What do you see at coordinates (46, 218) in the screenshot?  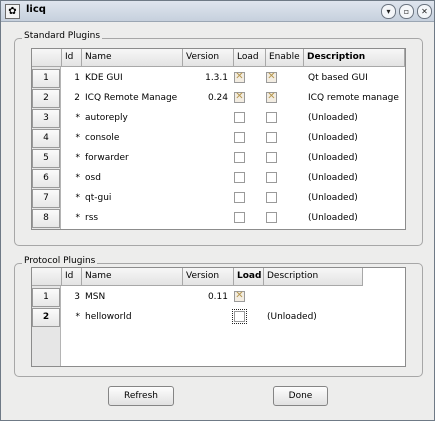 I see `row-header-8: 8` at bounding box center [46, 218].